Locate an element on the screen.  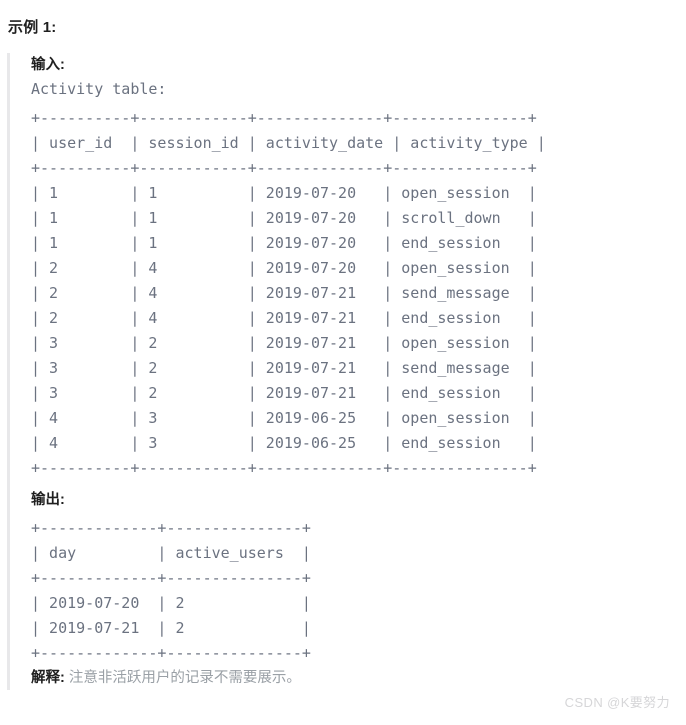
csdn-watermark: CSDN @K要努力 is located at coordinates (617, 702).